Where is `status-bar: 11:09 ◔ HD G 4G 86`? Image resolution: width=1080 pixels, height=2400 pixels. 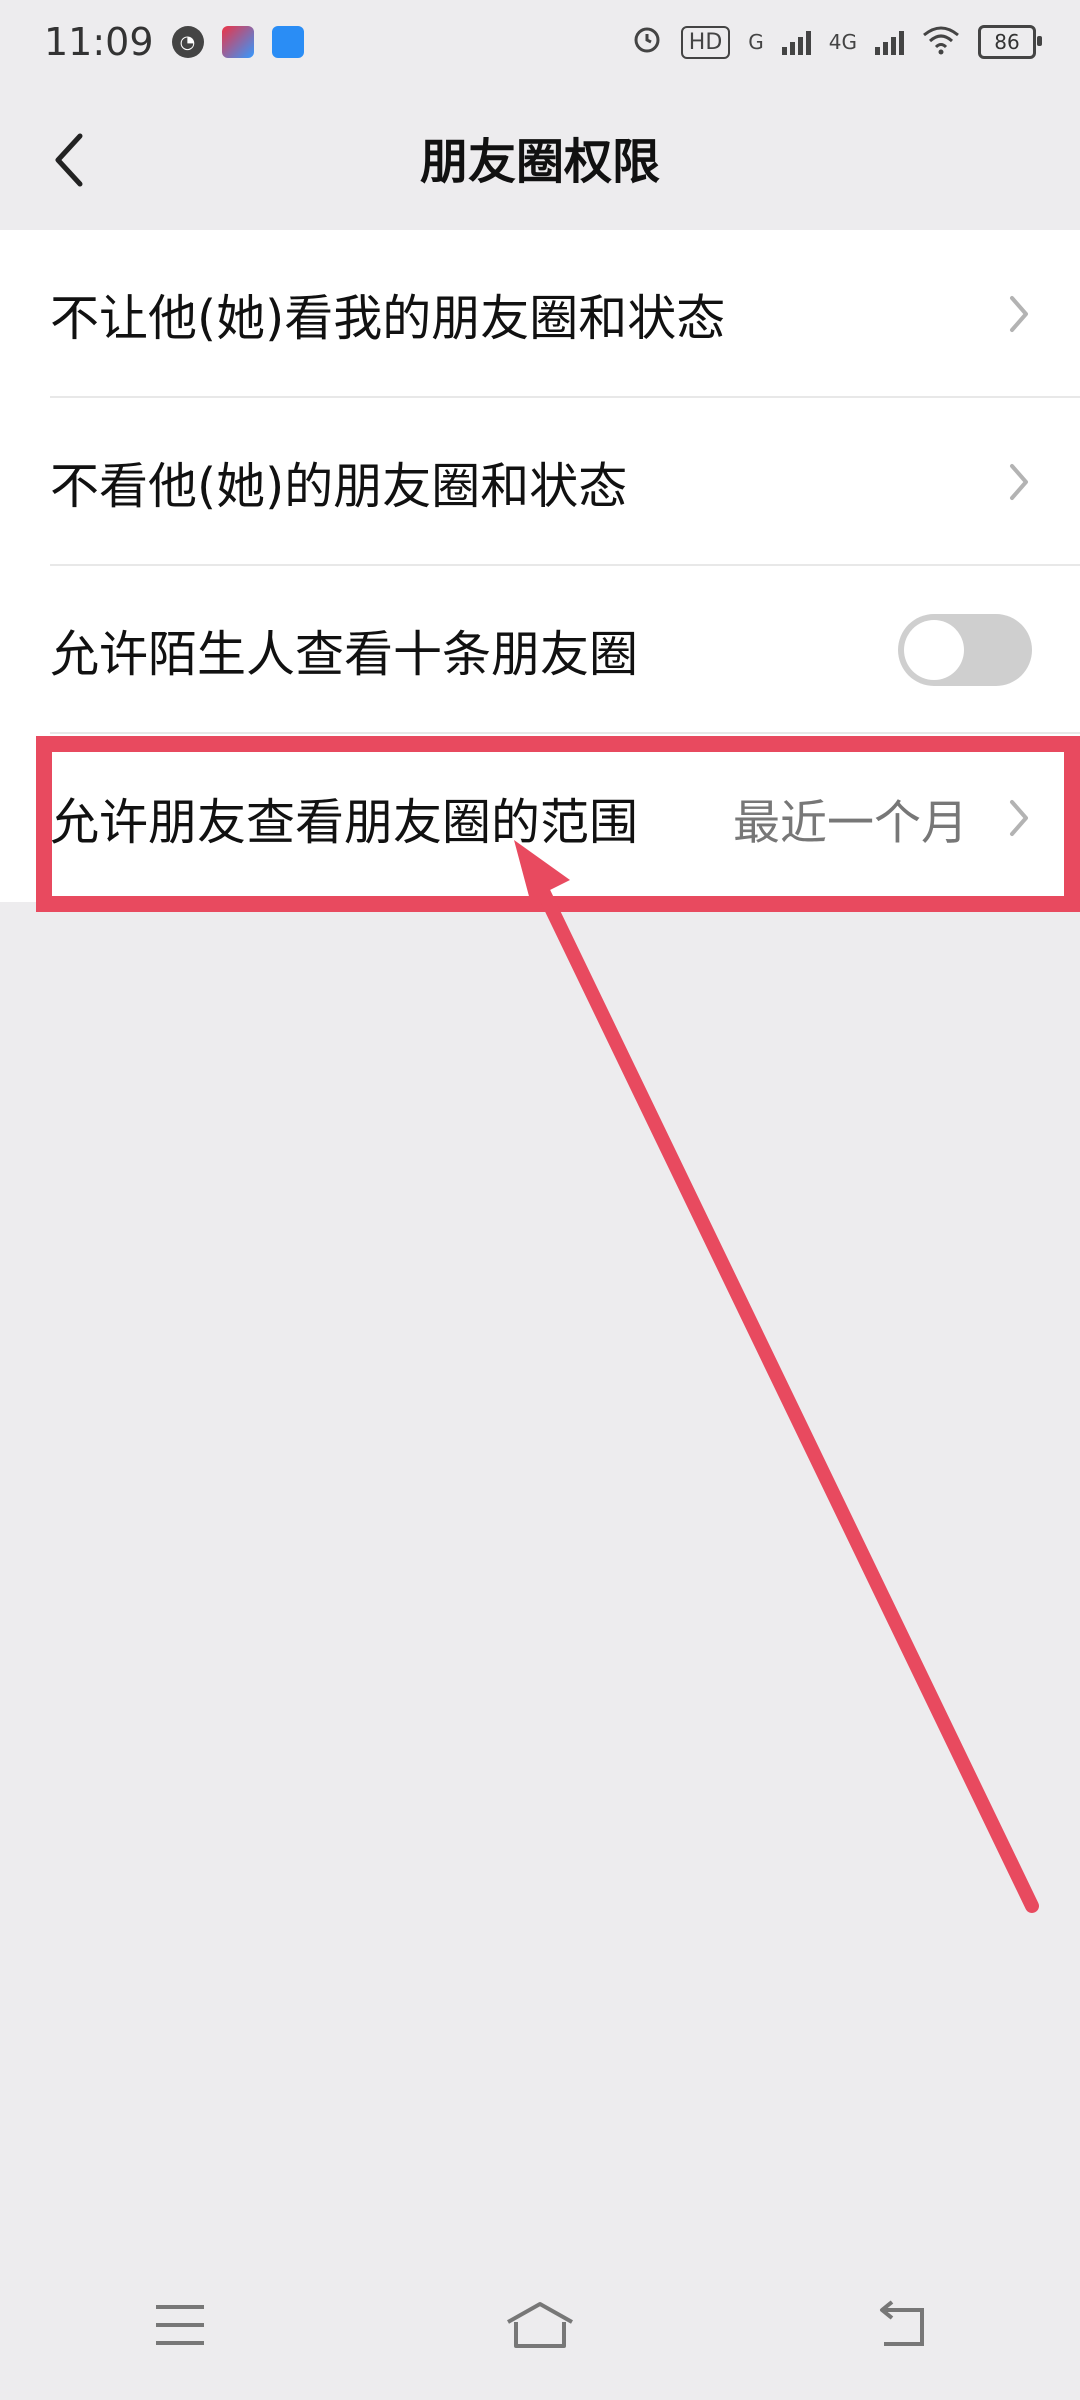
status-bar: 11:09 ◔ HD G 4G 86 is located at coordinates (540, 42).